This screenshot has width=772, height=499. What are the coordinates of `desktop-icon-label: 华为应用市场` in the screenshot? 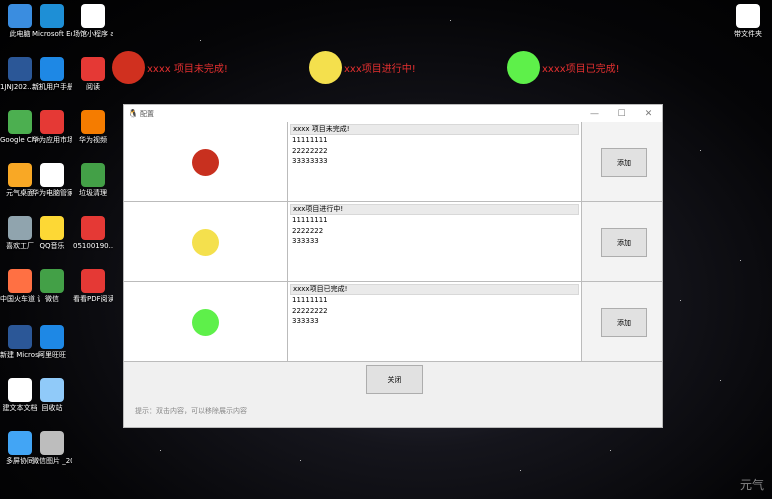 It's located at (52, 140).